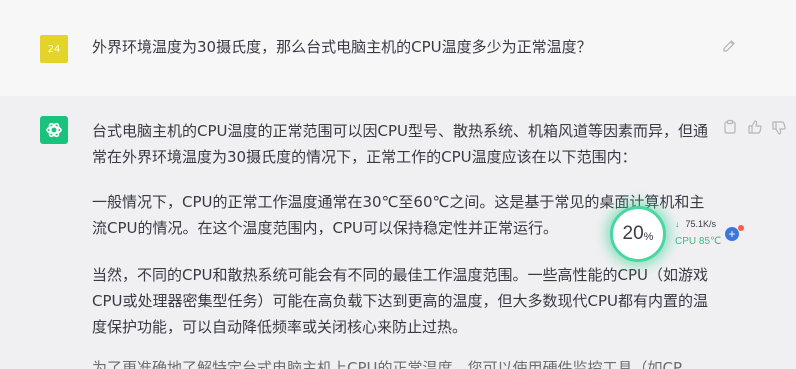  What do you see at coordinates (698, 241) in the screenshot?
I see `cpu-temperature: CPU 85℃` at bounding box center [698, 241].